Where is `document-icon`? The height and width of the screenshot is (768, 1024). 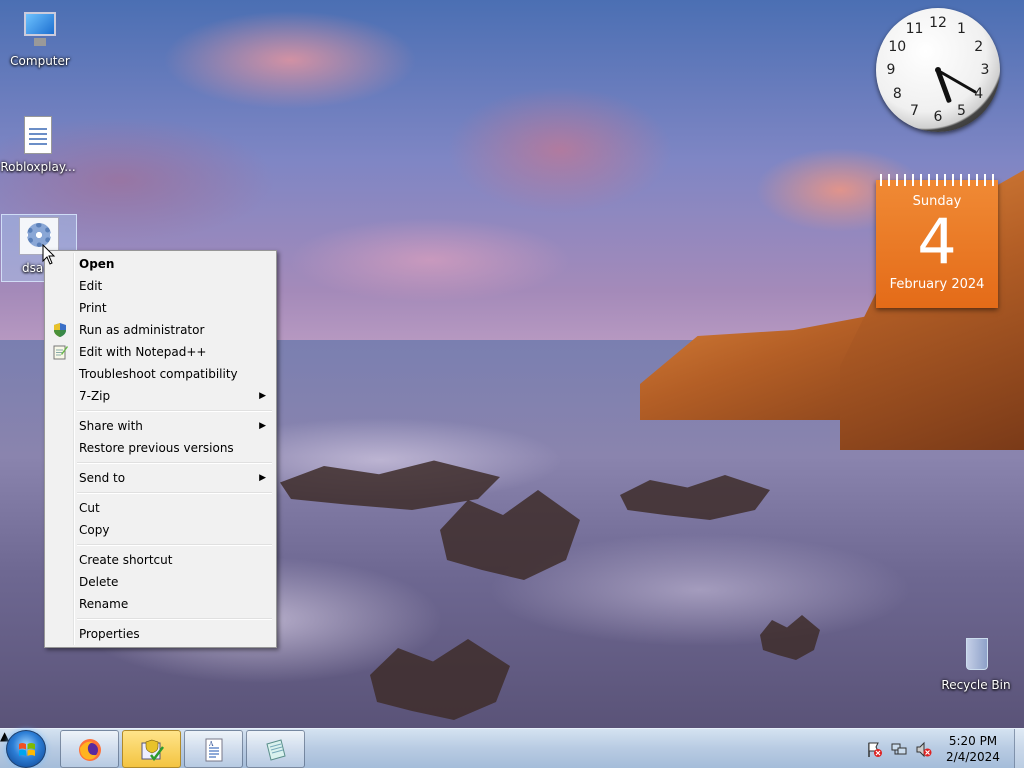 document-icon is located at coordinates (38, 136).